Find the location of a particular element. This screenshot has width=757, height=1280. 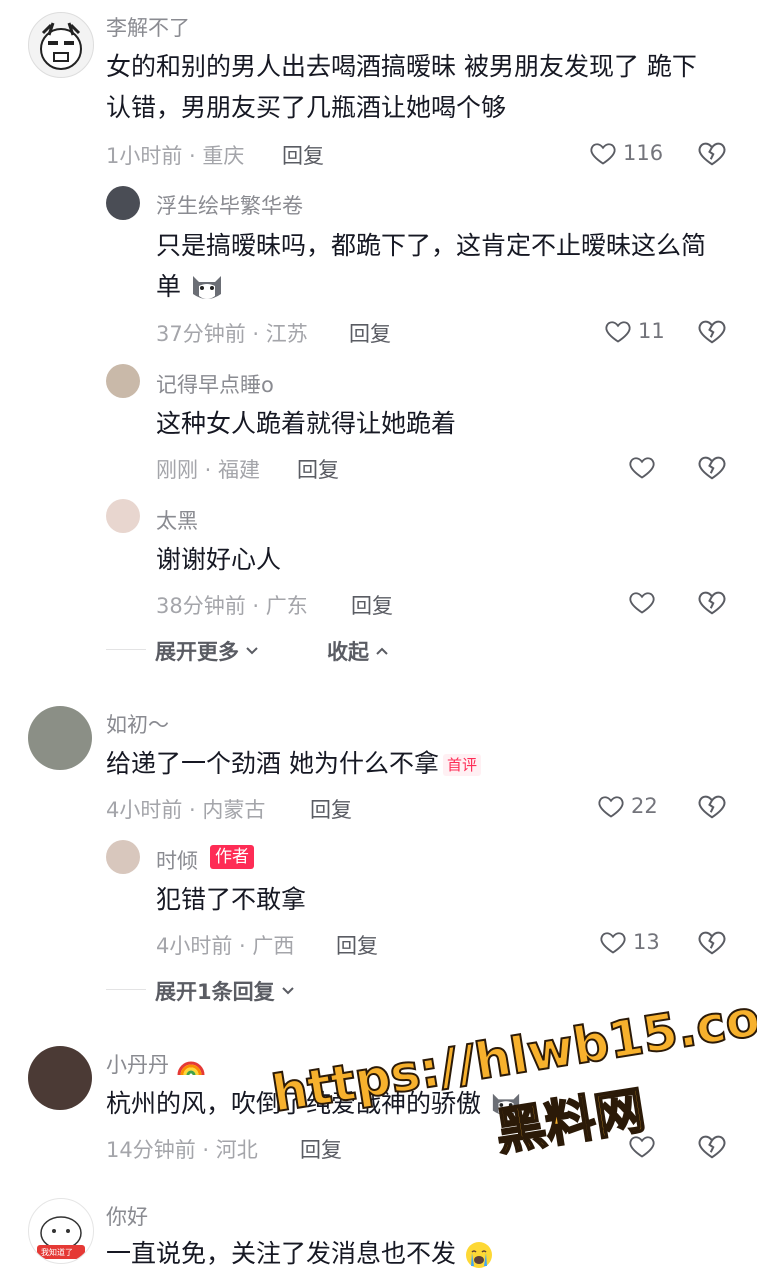

comment-time-location: 14分钟前 · 河北 is located at coordinates (182, 1150).